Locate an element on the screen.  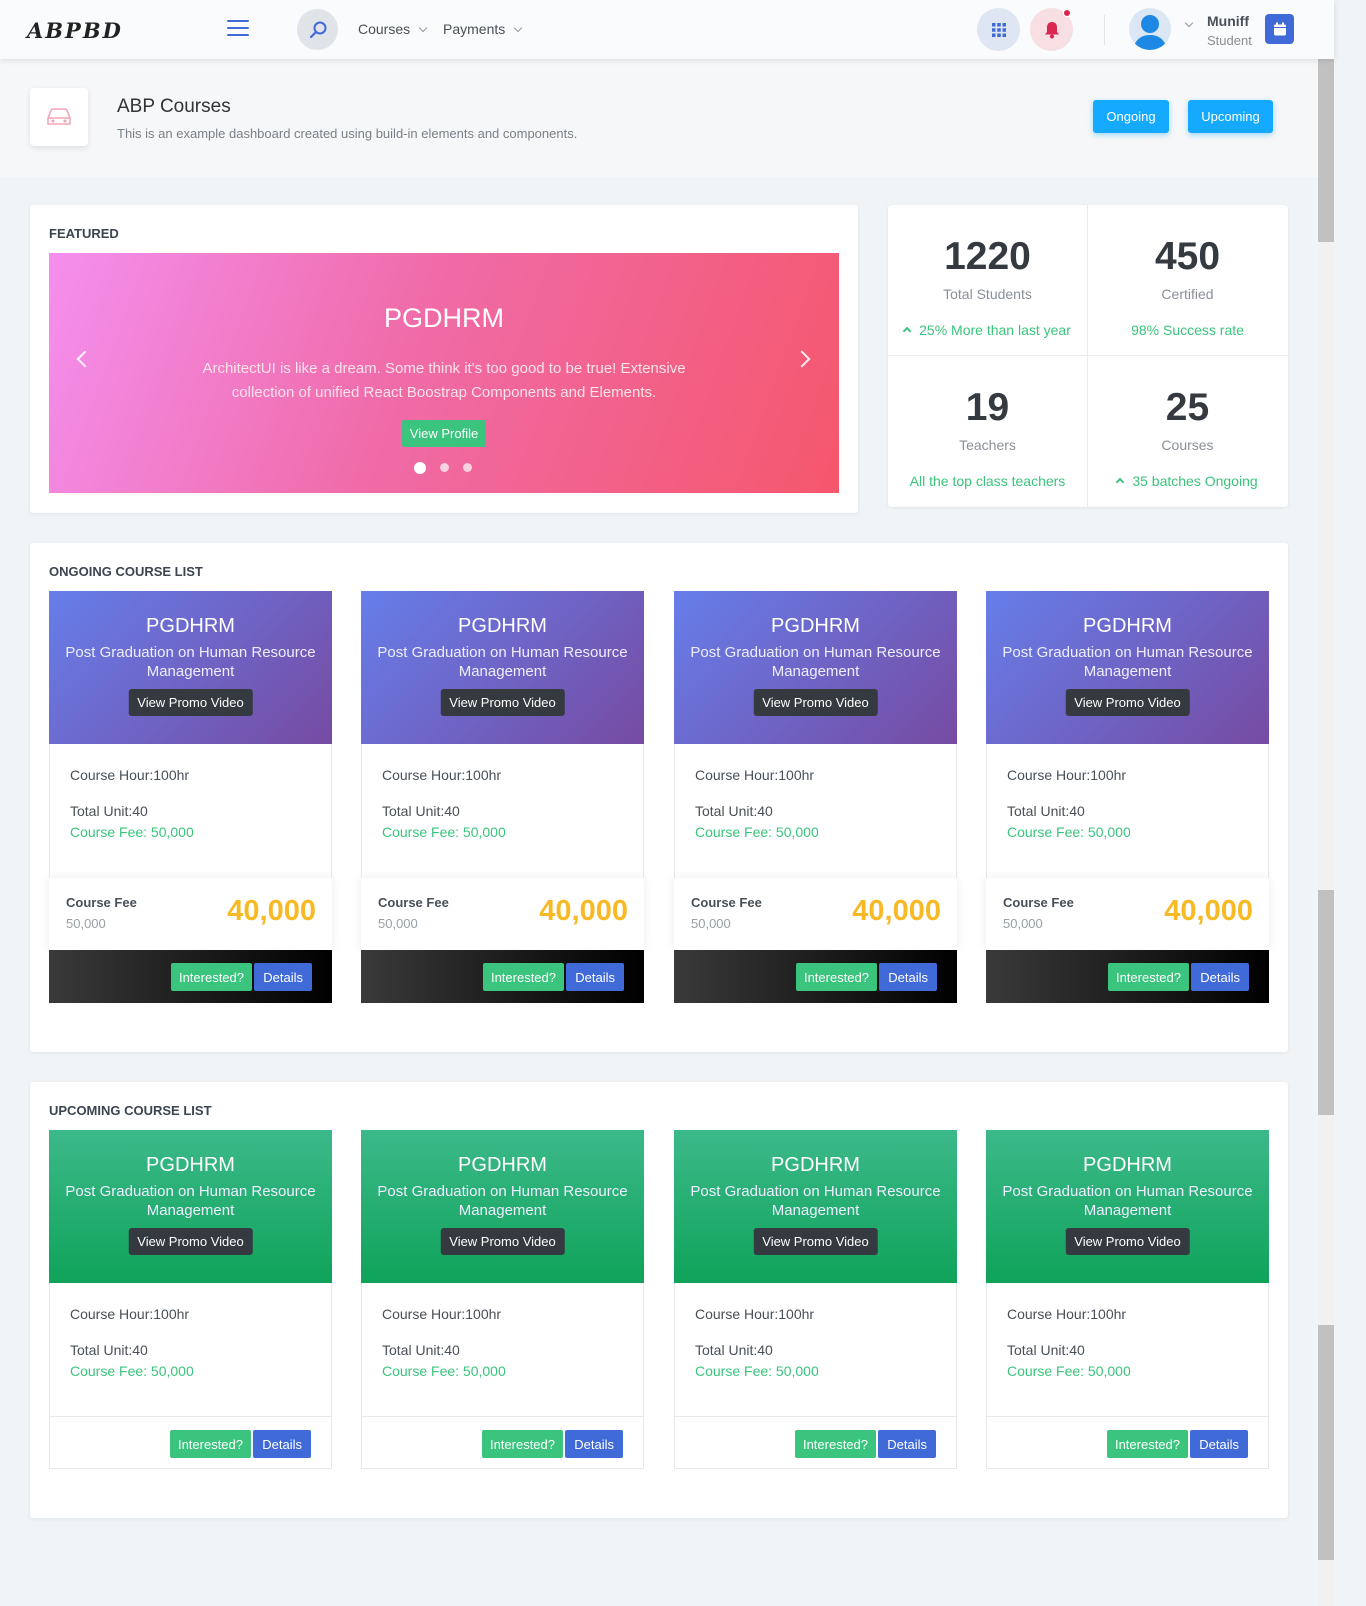
stat-value: 450 is located at coordinates (1187, 256).